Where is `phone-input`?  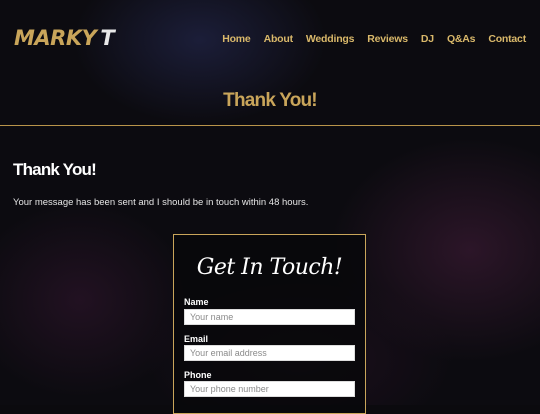 phone-input is located at coordinates (269, 389).